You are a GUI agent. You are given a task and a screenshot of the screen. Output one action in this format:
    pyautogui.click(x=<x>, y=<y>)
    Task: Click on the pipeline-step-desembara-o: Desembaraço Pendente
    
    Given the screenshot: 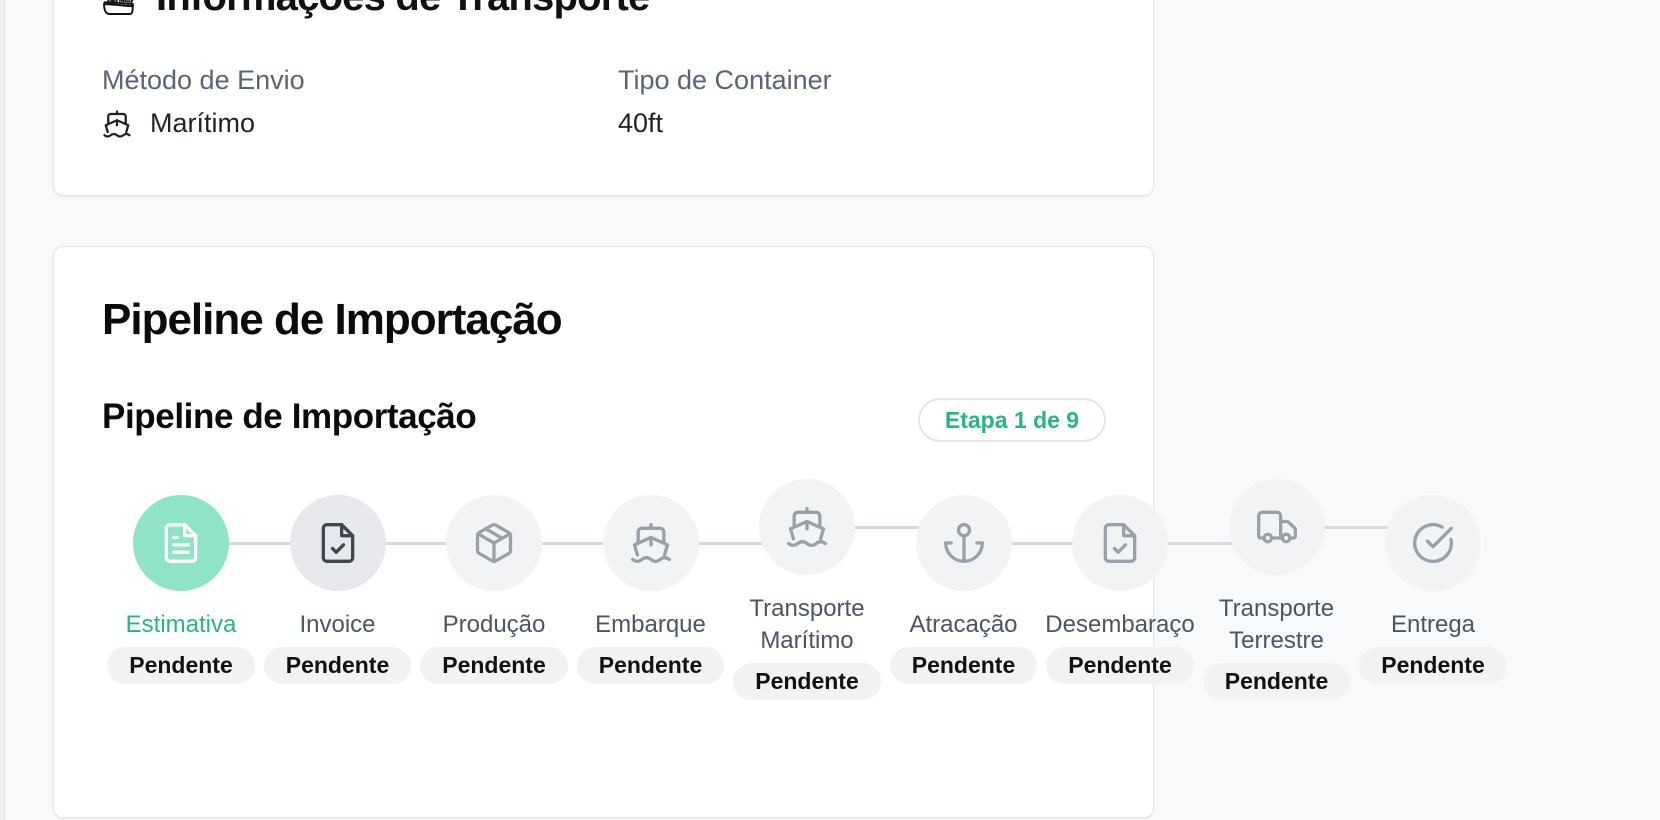 What is the action you would take?
    pyautogui.click(x=1120, y=589)
    